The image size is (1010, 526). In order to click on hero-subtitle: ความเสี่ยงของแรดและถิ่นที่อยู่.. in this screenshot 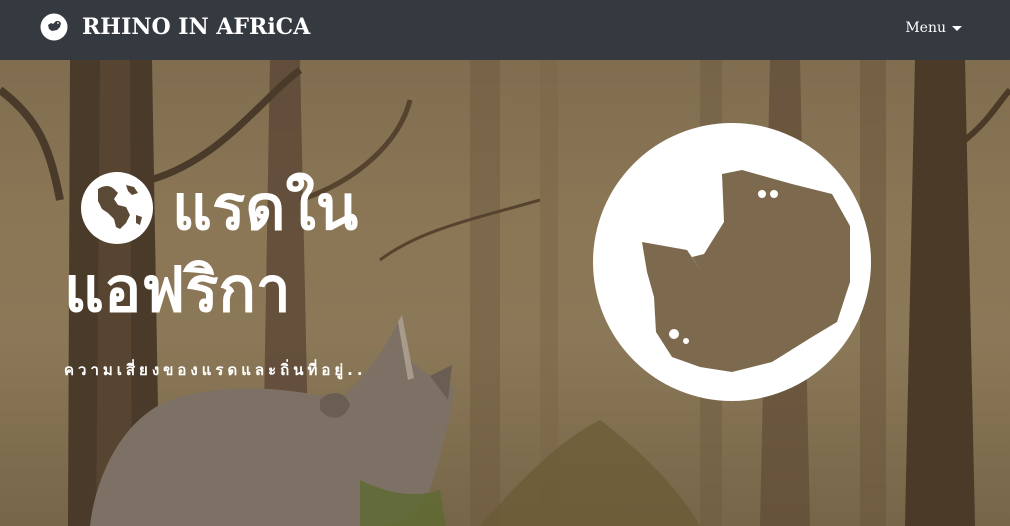, I will do `click(215, 370)`.